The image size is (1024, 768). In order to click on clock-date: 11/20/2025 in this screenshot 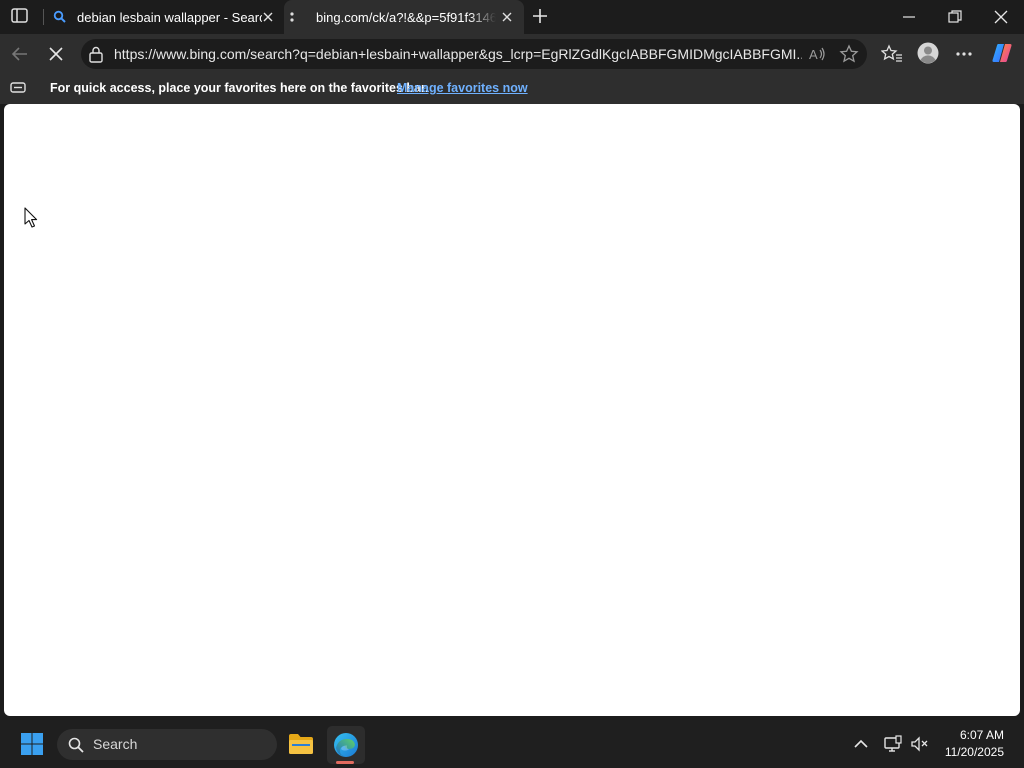, I will do `click(970, 752)`.